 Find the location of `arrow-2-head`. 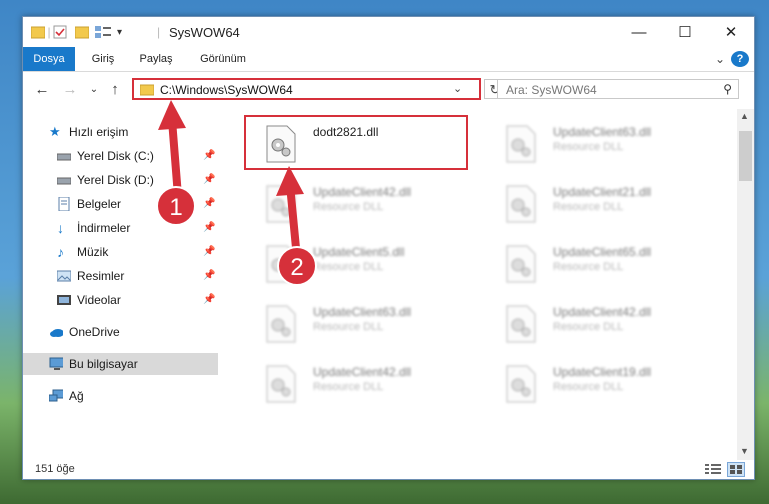

arrow-2-head is located at coordinates (290, 181).